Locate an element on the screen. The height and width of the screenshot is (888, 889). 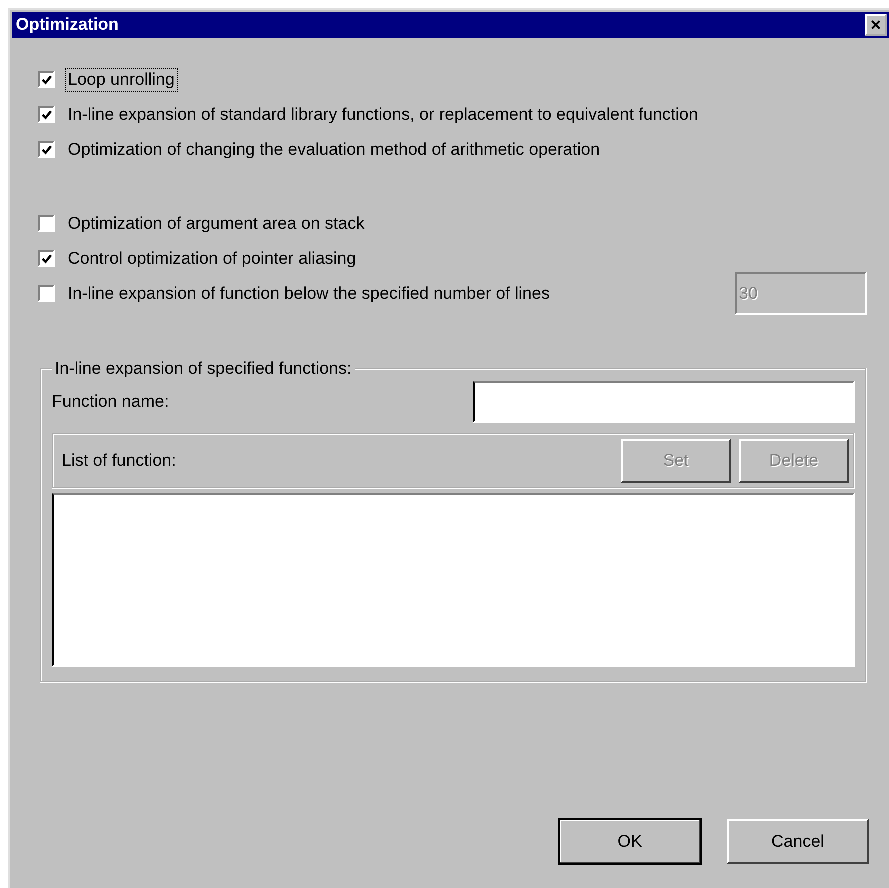
list-label: List of function: is located at coordinates (119, 461).